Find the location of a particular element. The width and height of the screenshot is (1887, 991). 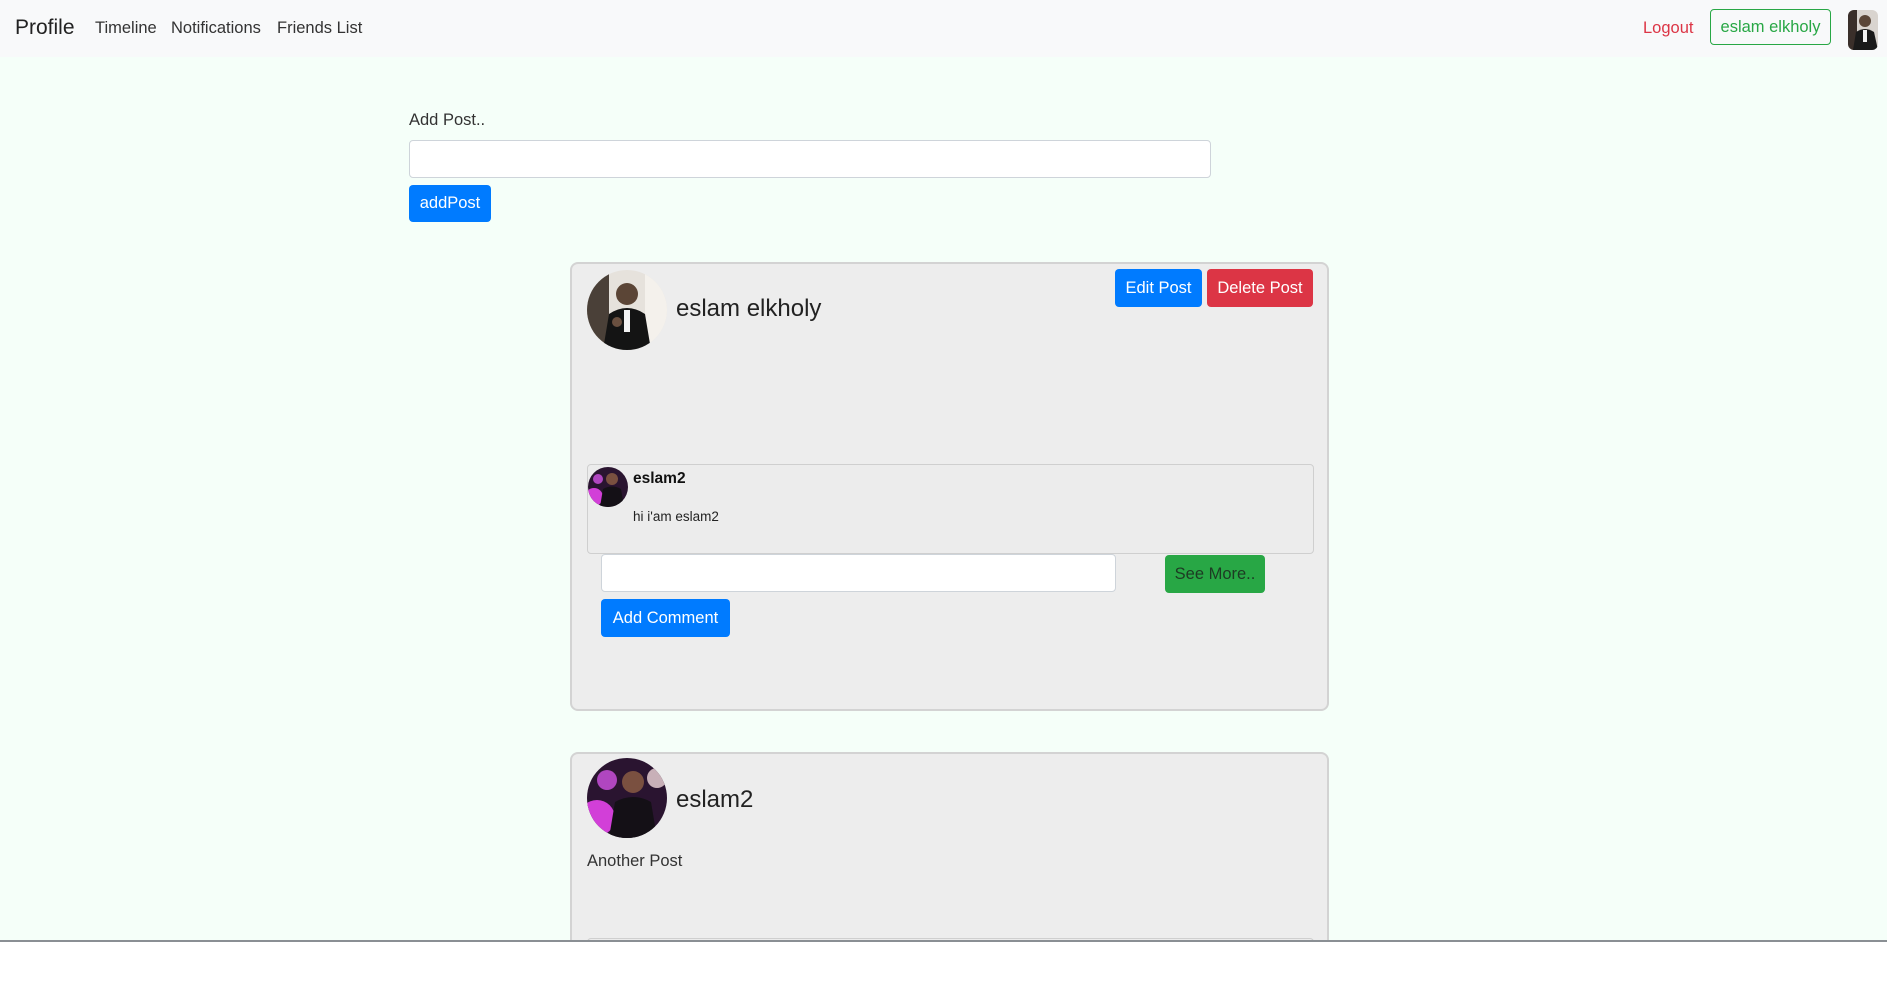

user-profile-button: eslam elkholy is located at coordinates (1770, 27).